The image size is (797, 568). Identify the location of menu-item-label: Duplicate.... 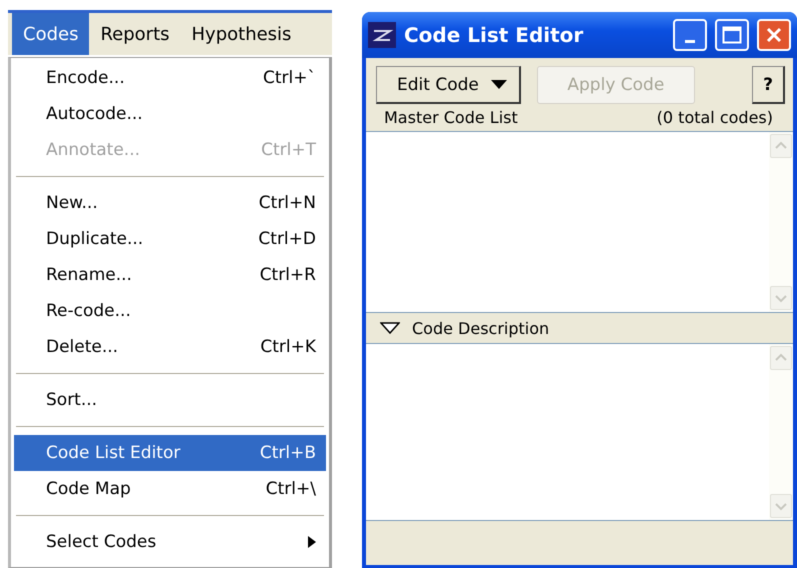
(95, 239).